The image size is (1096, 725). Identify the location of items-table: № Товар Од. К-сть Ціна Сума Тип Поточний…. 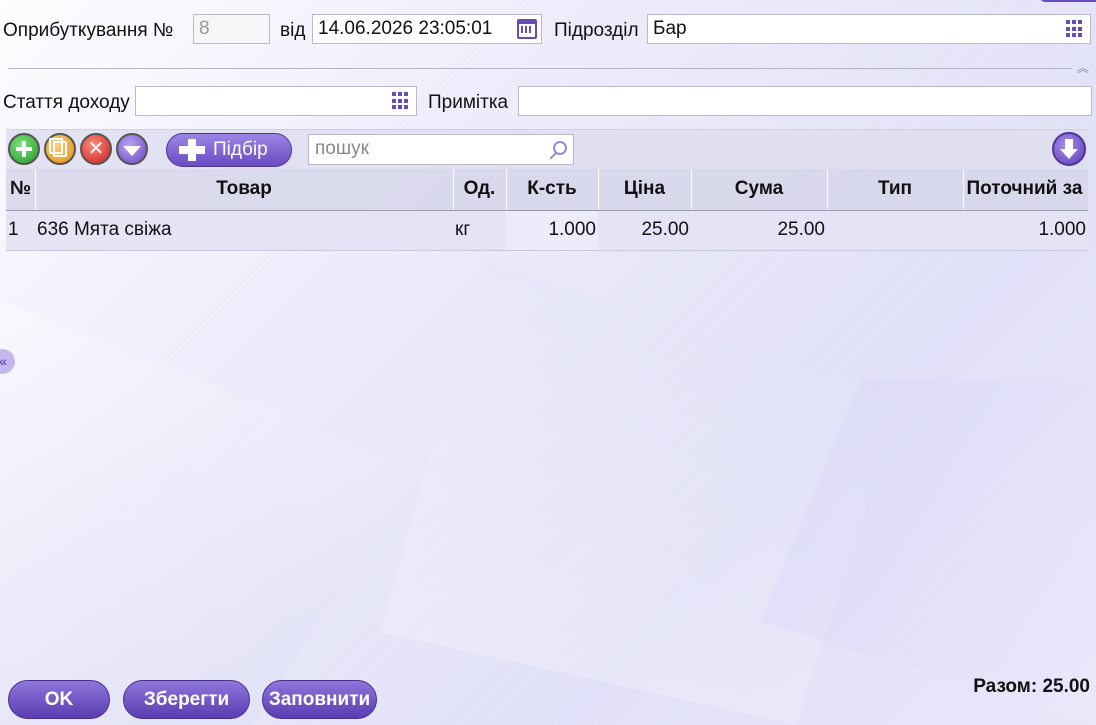
(547, 210).